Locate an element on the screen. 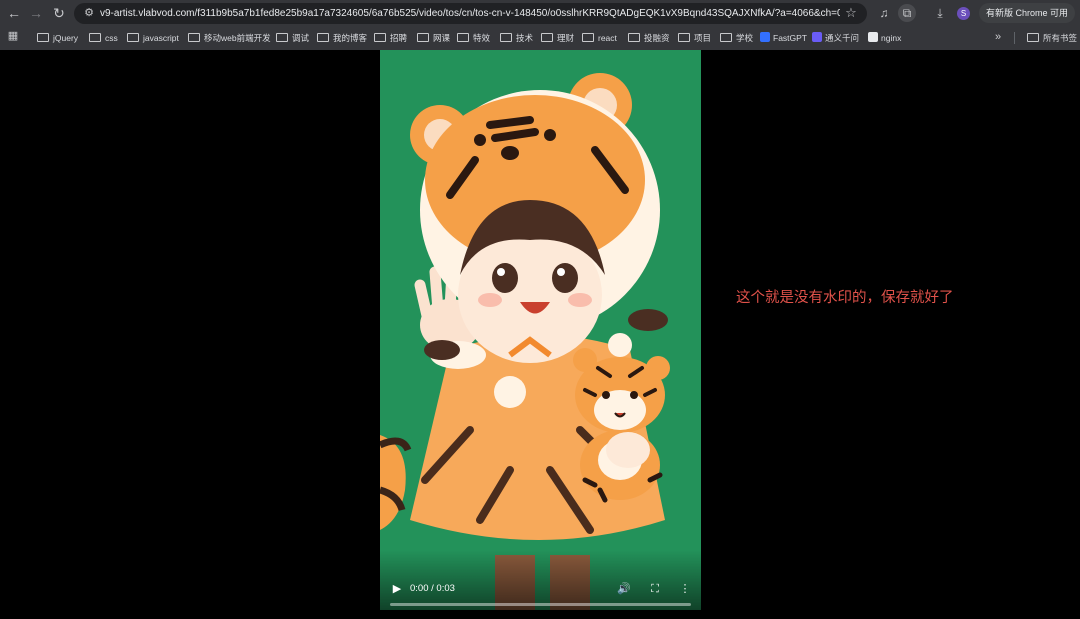 Image resolution: width=1080 pixels, height=619 pixels. bookmark-label: react is located at coordinates (607, 38).